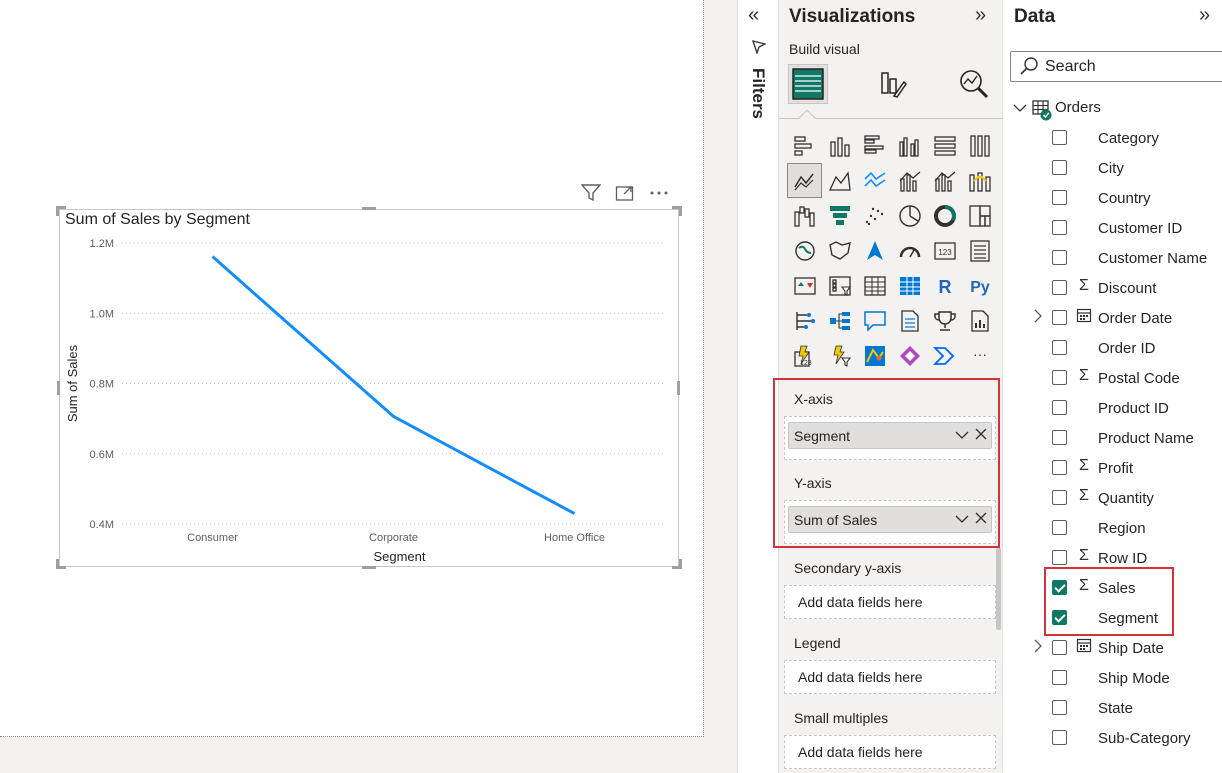 Image resolution: width=1222 pixels, height=773 pixels. What do you see at coordinates (804, 320) in the screenshot?
I see `viz-key-influencers` at bounding box center [804, 320].